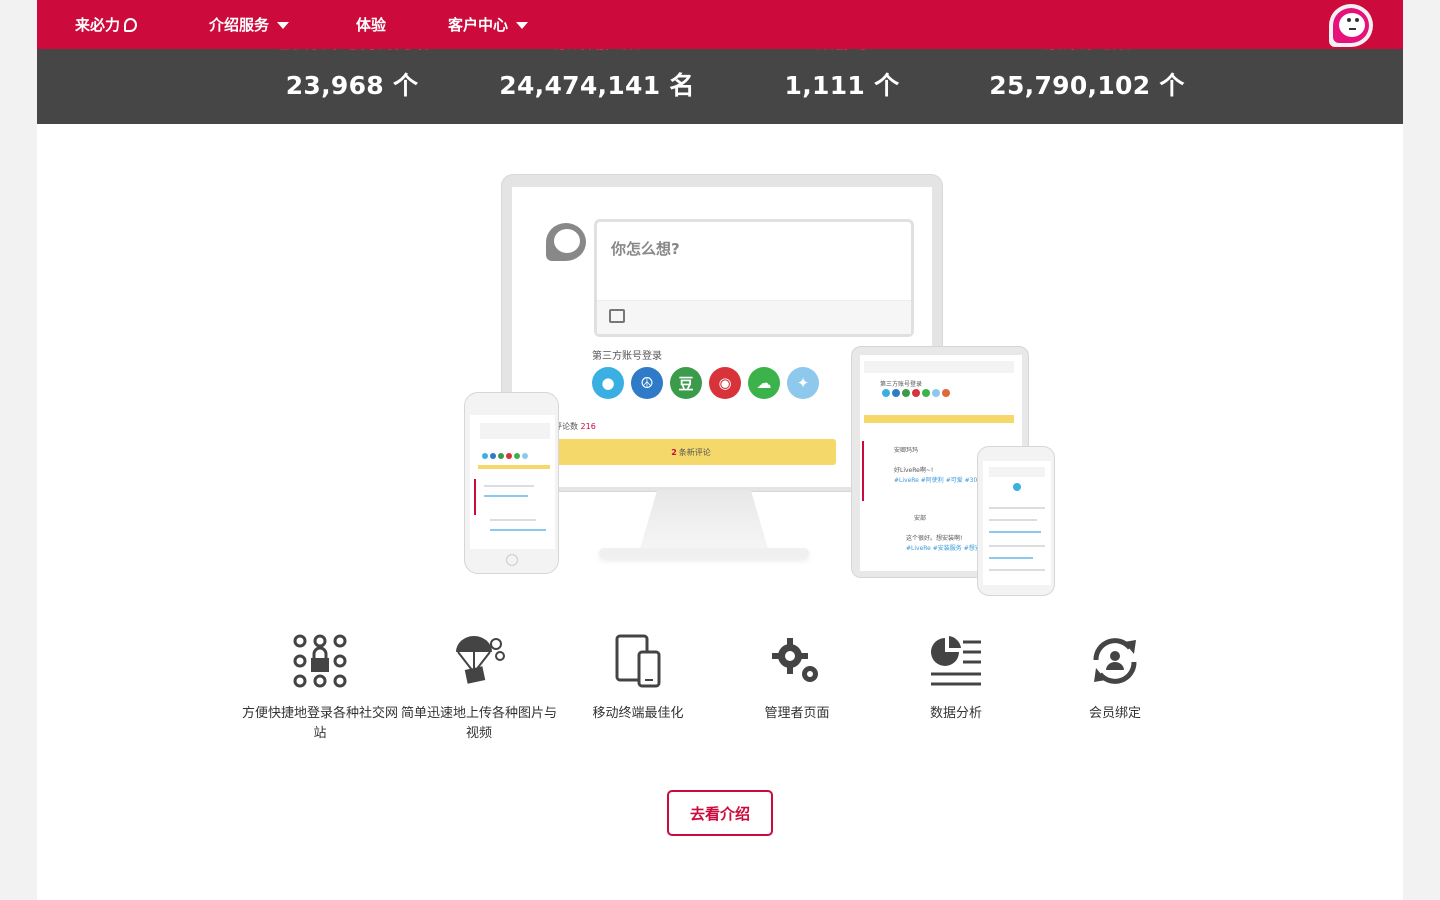 The width and height of the screenshot is (1440, 900). I want to click on avatar-face-icon, so click(1351, 25).